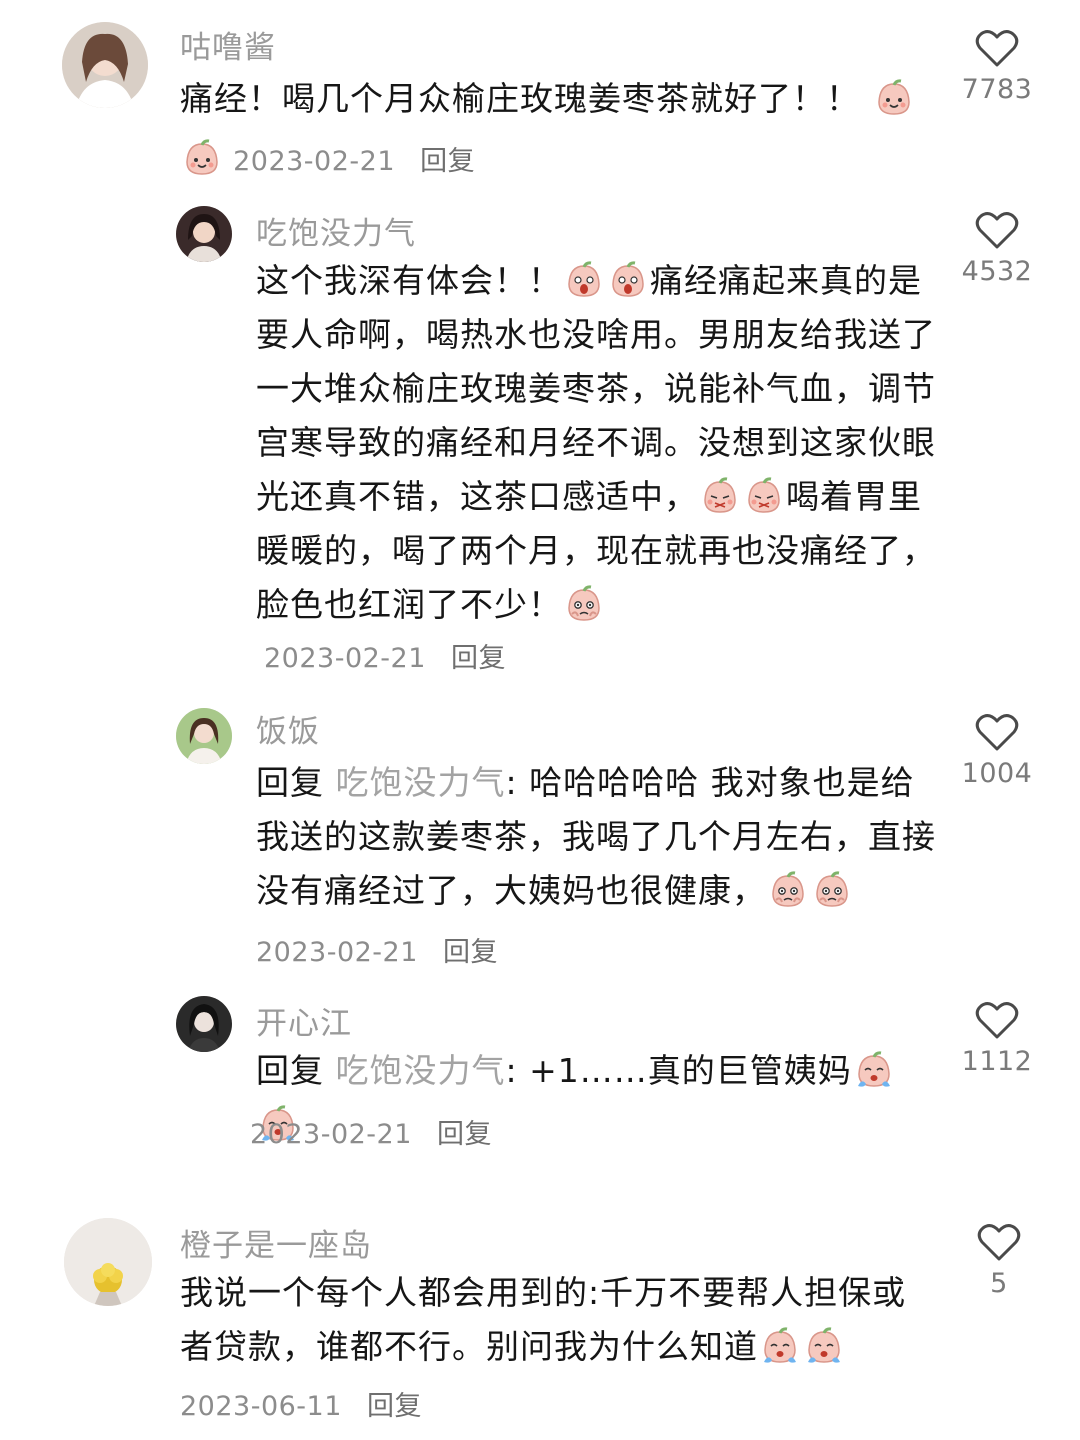 This screenshot has width=1080, height=1440. I want to click on like-count: 7783, so click(997, 89).